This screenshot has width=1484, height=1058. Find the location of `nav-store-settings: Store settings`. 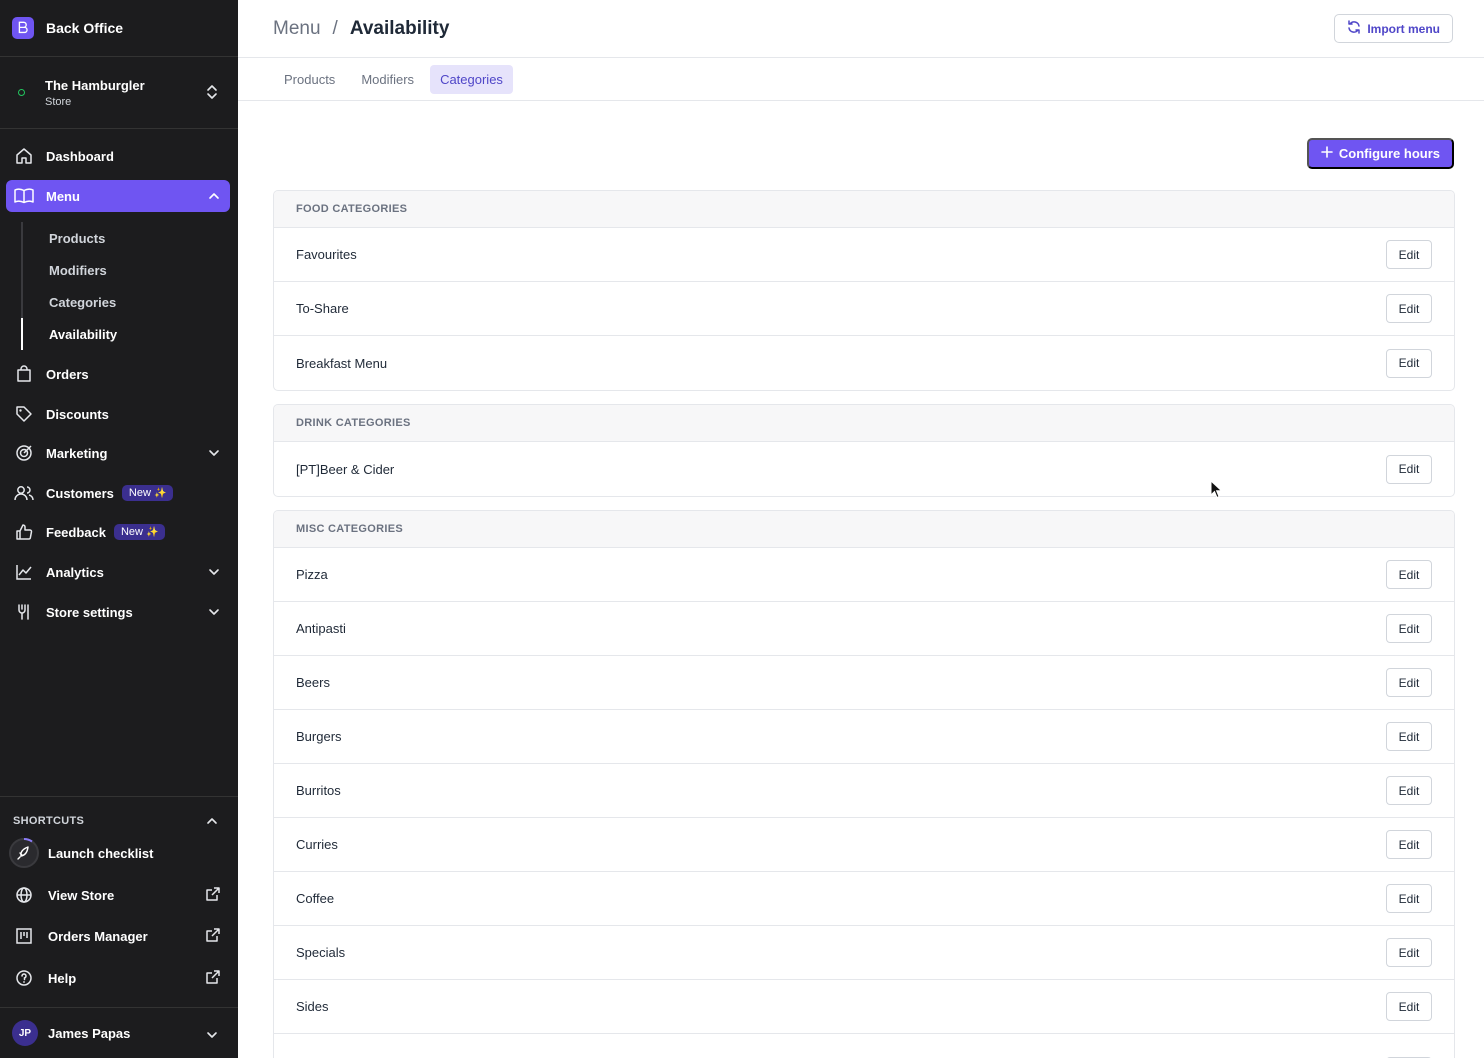

nav-store-settings: Store settings is located at coordinates (118, 612).